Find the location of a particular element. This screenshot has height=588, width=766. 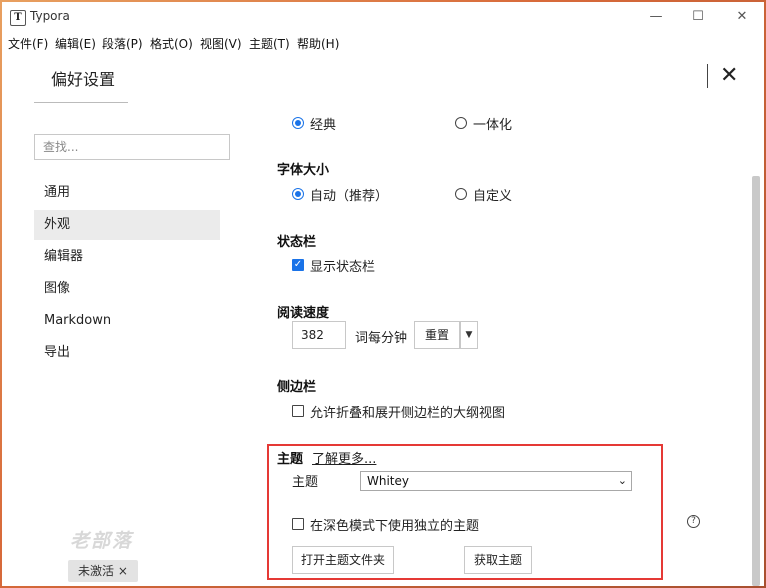

sidebar-item-markdown: Markdown is located at coordinates (127, 321).